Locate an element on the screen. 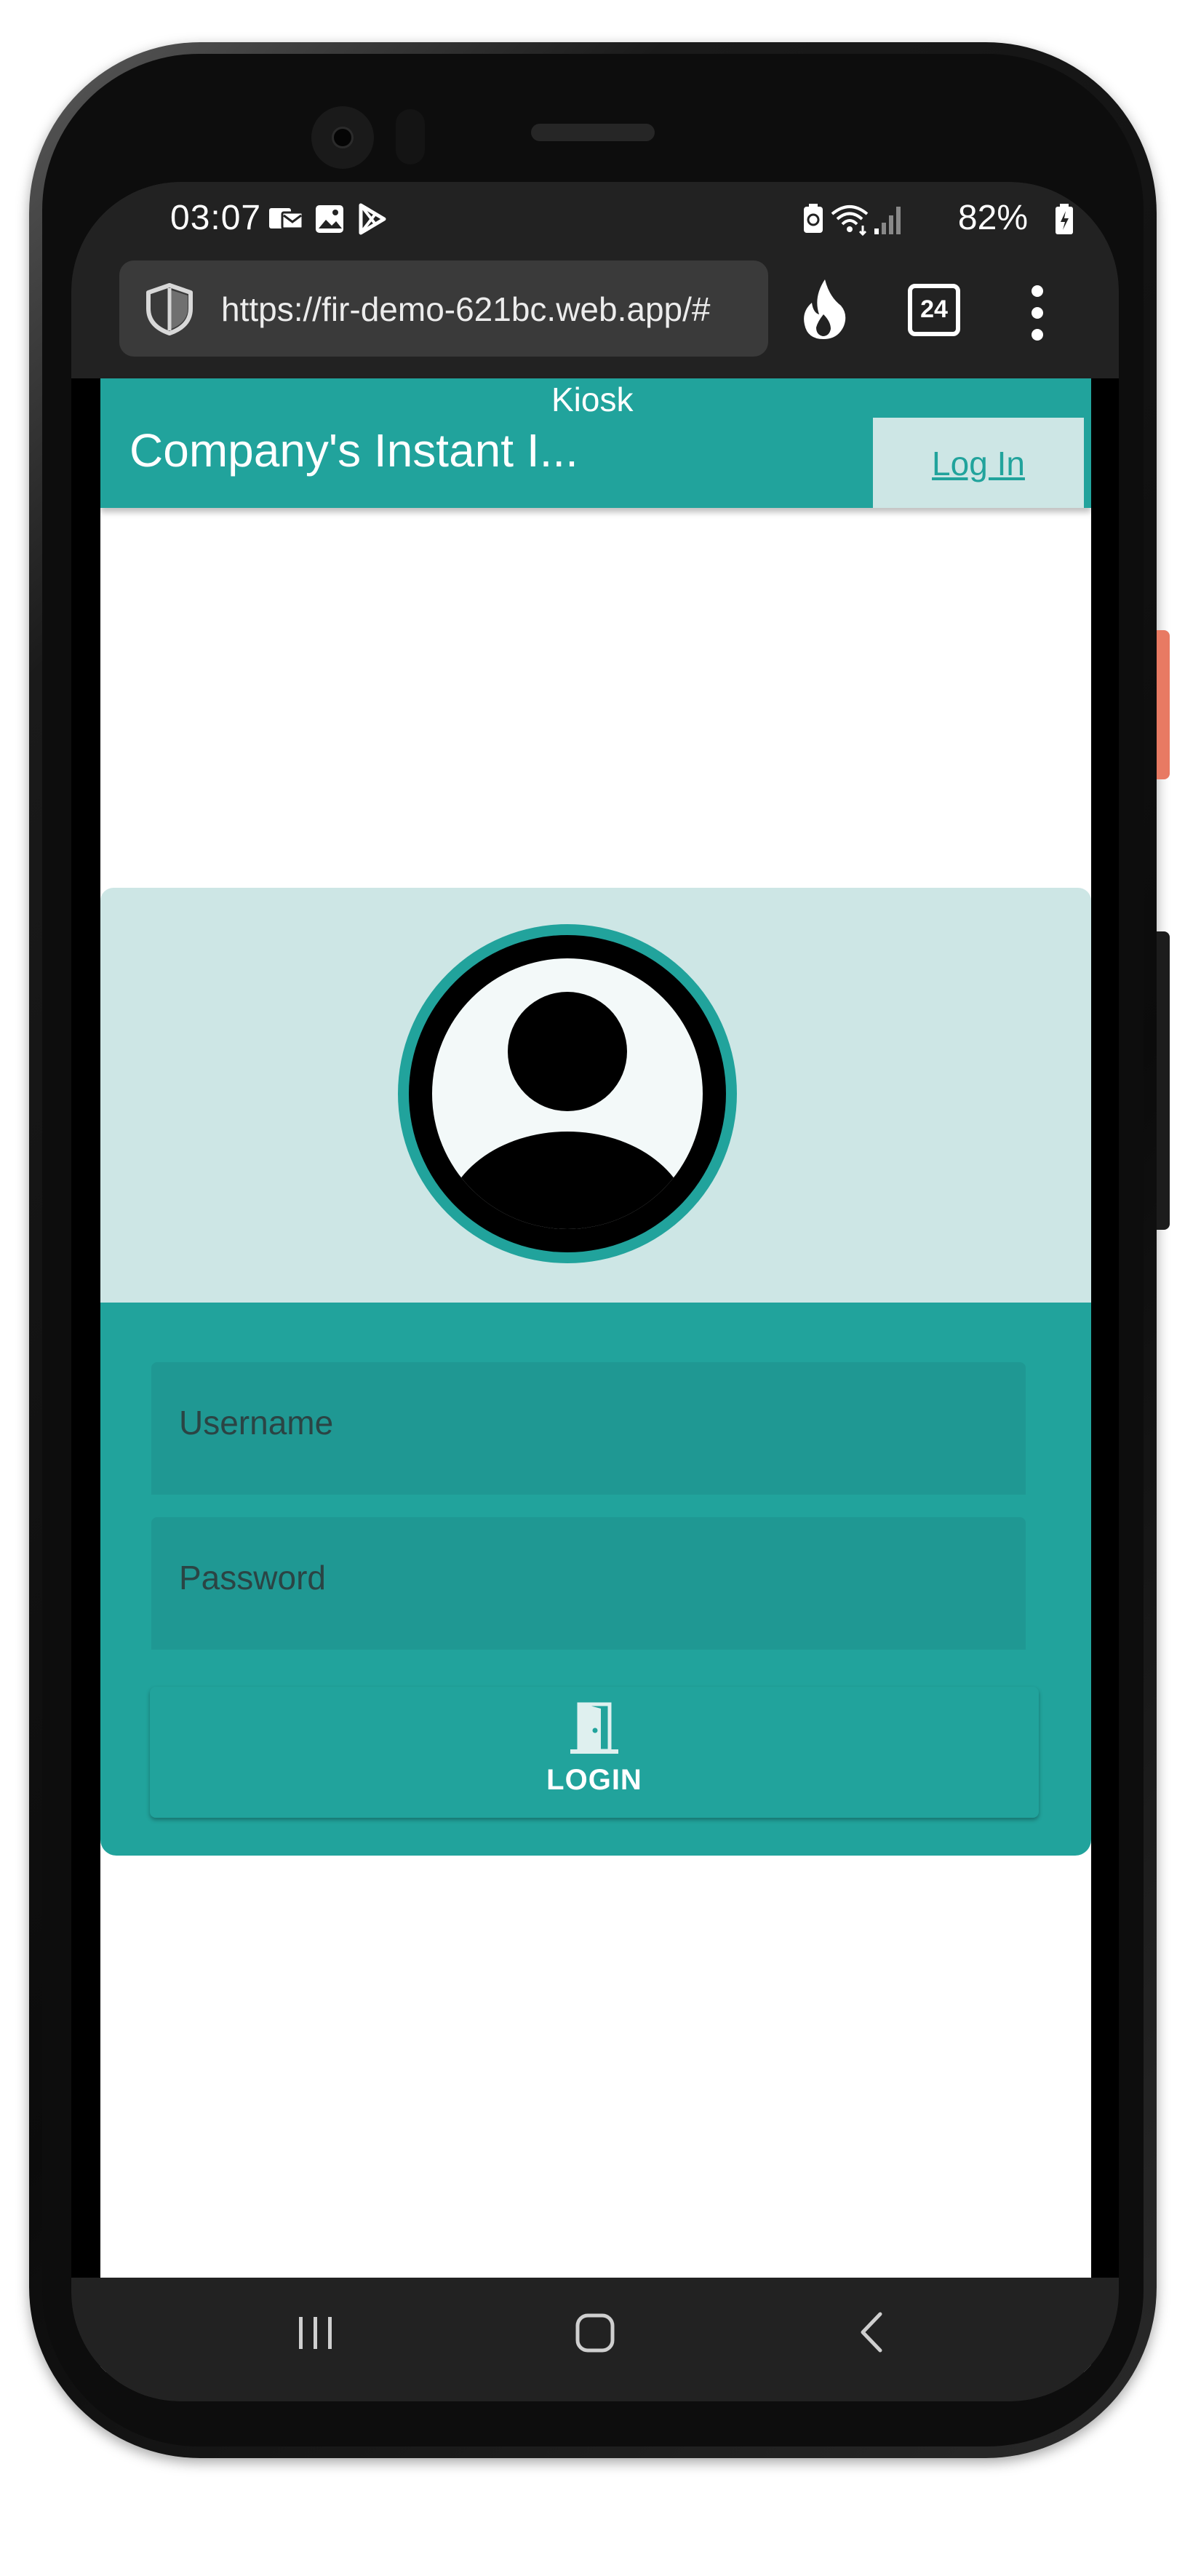 This screenshot has width=1193, height=2576. earpiece-speaker is located at coordinates (593, 132).